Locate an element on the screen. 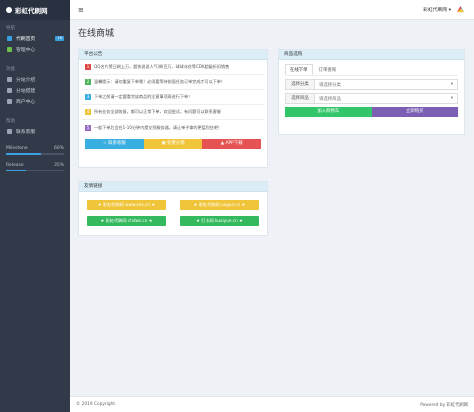 The width and height of the screenshot is (474, 412). sidebar-item-label: 联系客服 is located at coordinates (26, 132).